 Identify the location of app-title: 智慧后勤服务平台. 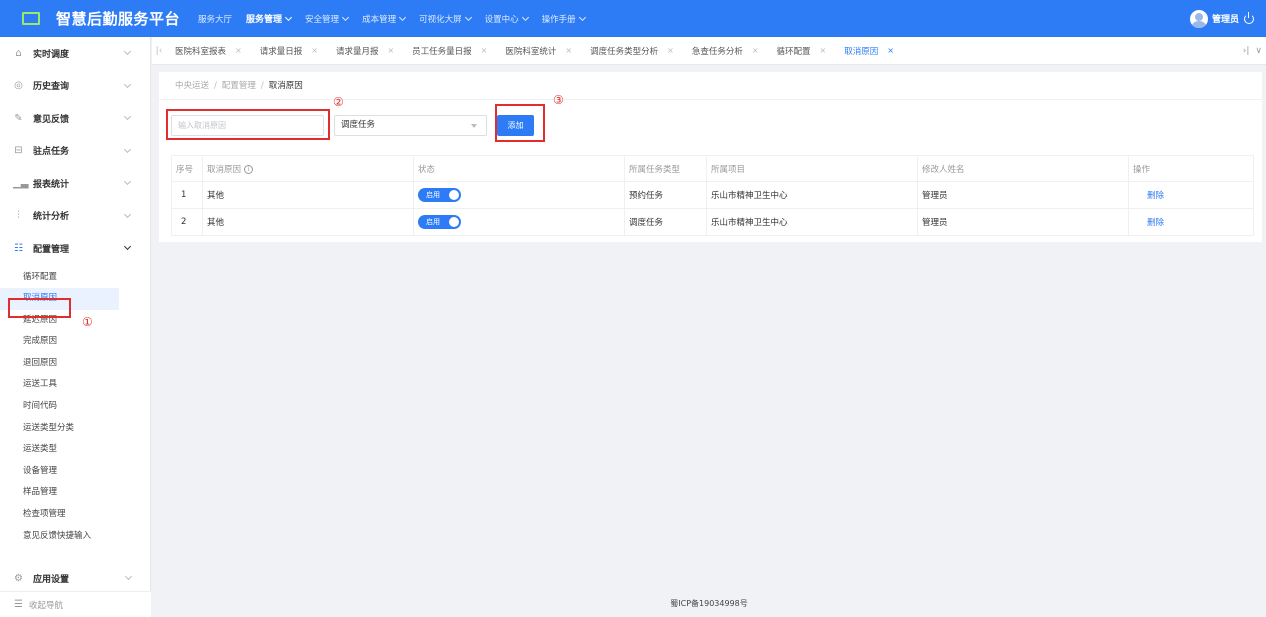
(118, 19).